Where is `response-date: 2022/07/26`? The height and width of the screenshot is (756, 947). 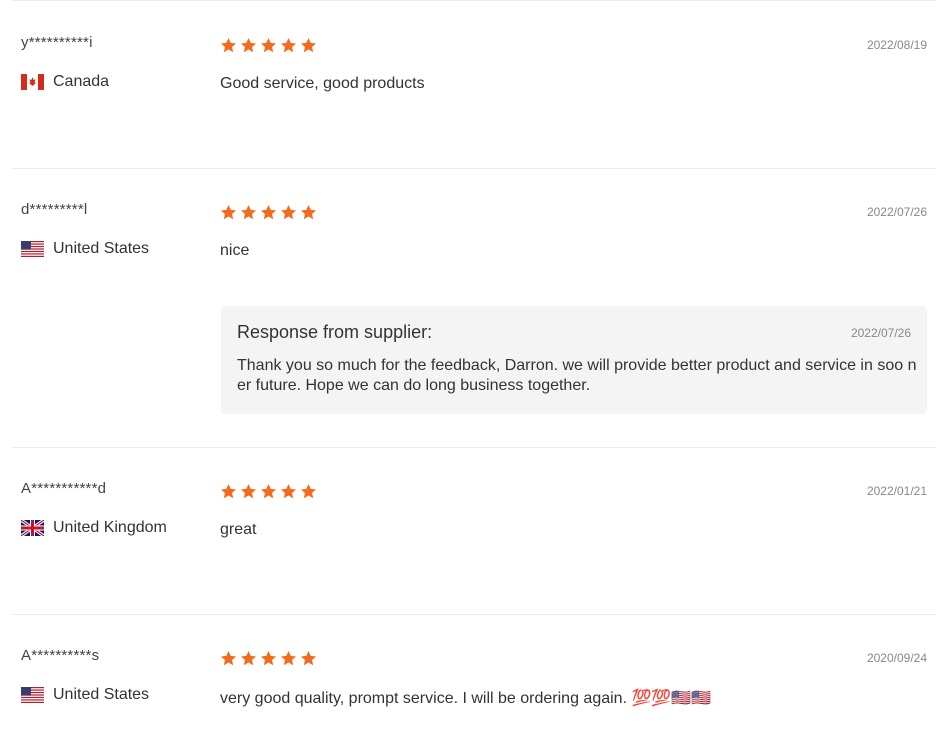 response-date: 2022/07/26 is located at coordinates (880, 333).